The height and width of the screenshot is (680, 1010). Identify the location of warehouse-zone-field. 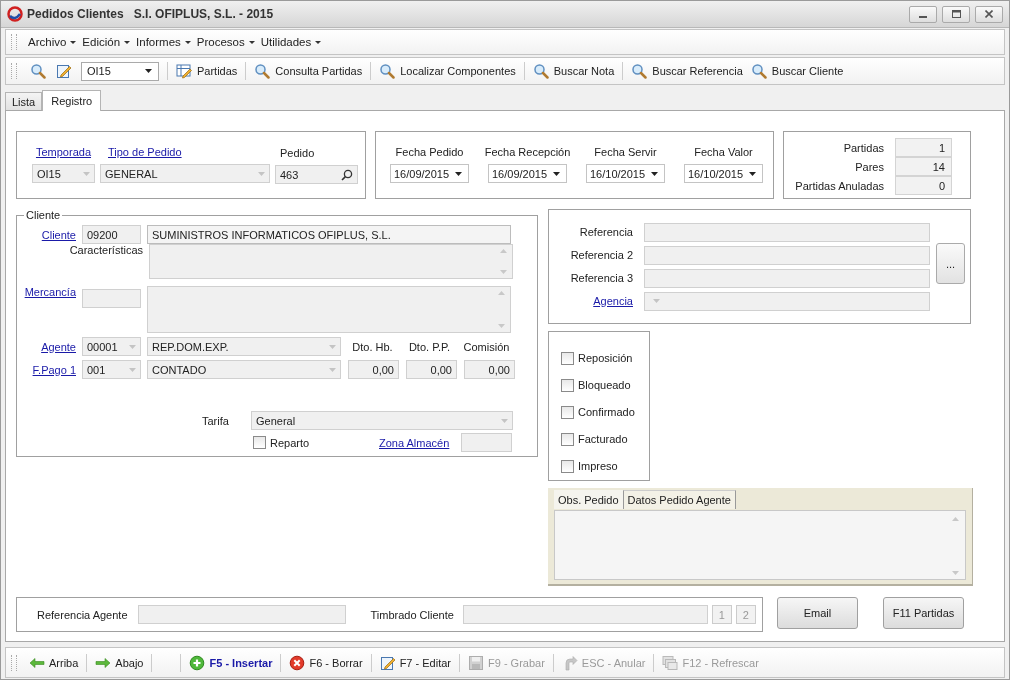
(486, 442).